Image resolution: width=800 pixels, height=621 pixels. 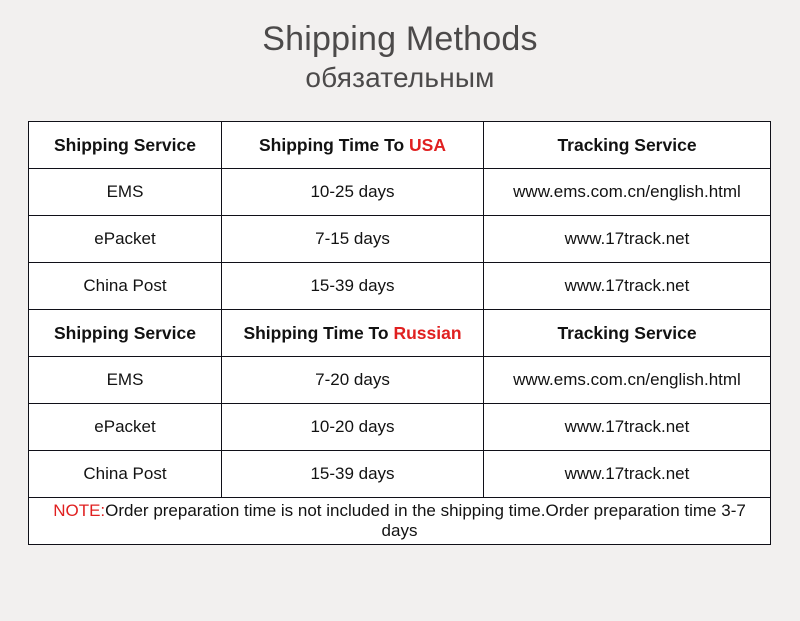 I want to click on header-tracking-service-russian: Tracking Service, so click(x=627, y=333).